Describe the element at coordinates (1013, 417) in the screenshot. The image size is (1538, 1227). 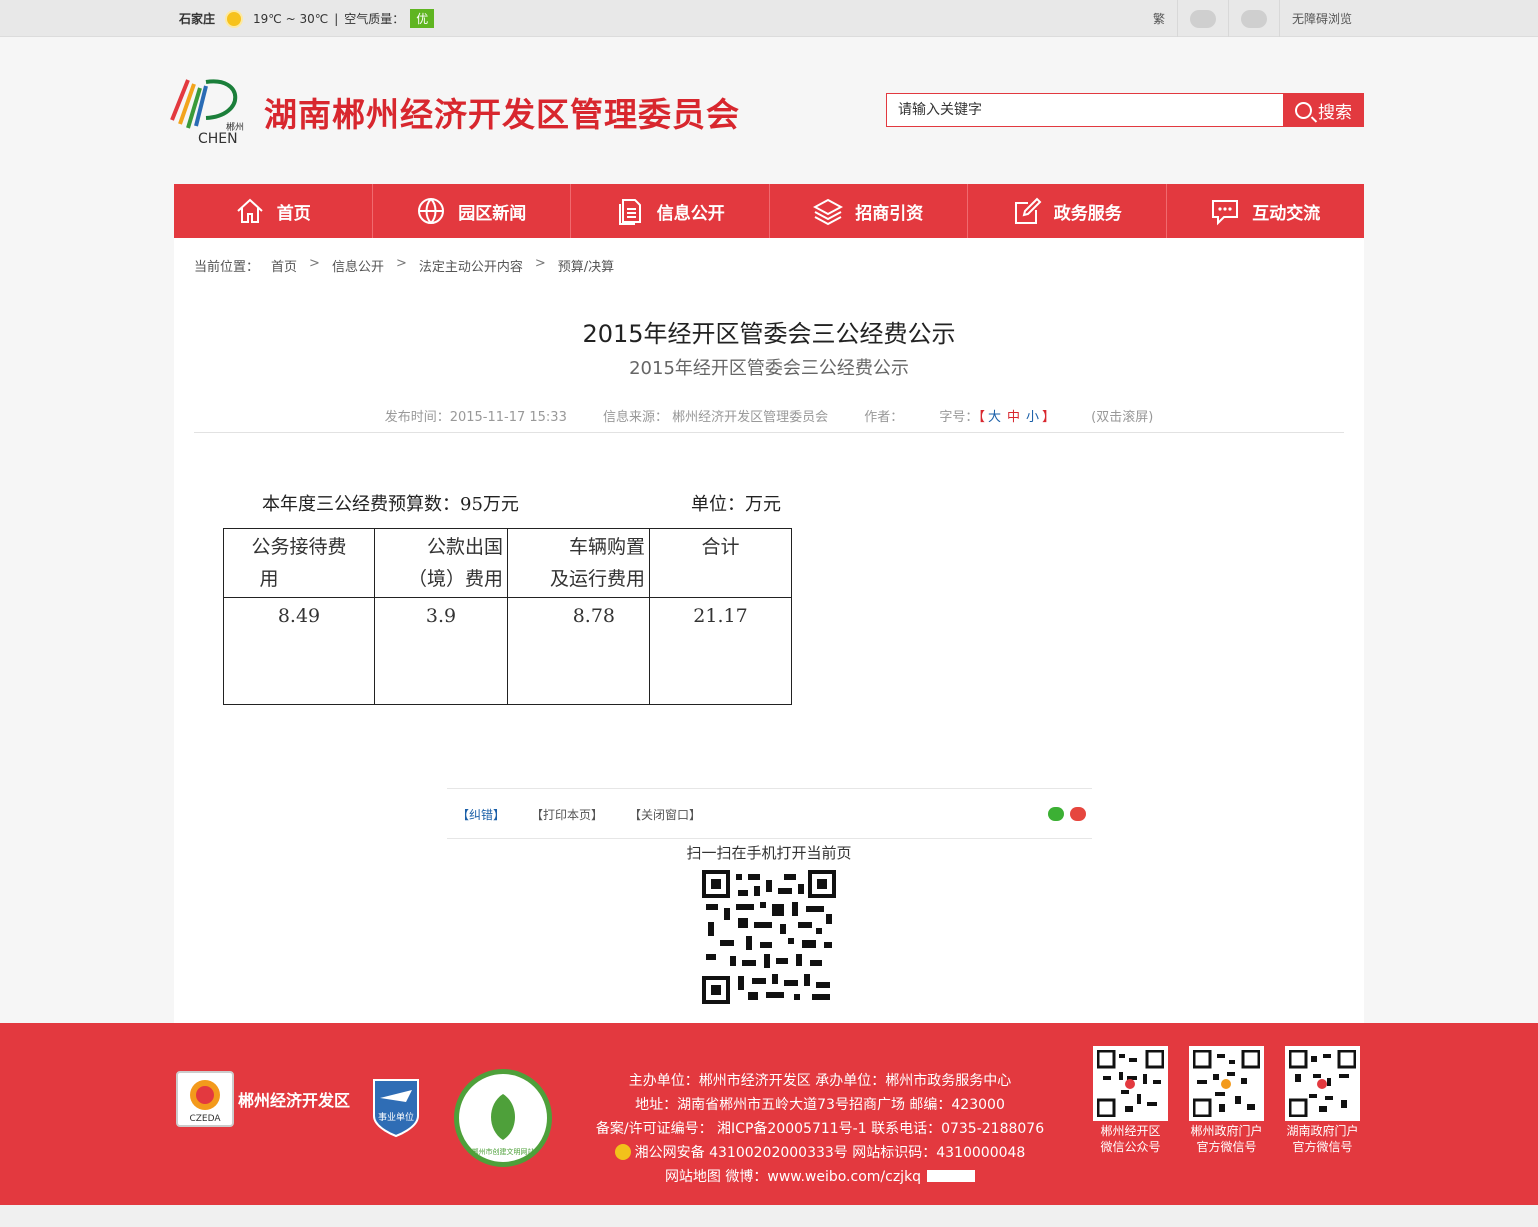
I see `font-medium-button: 中` at that location.